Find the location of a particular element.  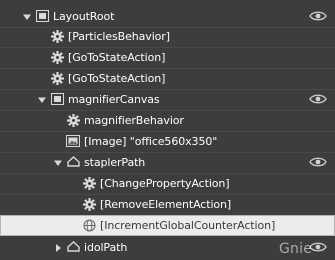

tree-row-magnifier-canvas: magnifierCanvas is located at coordinates (167, 99).